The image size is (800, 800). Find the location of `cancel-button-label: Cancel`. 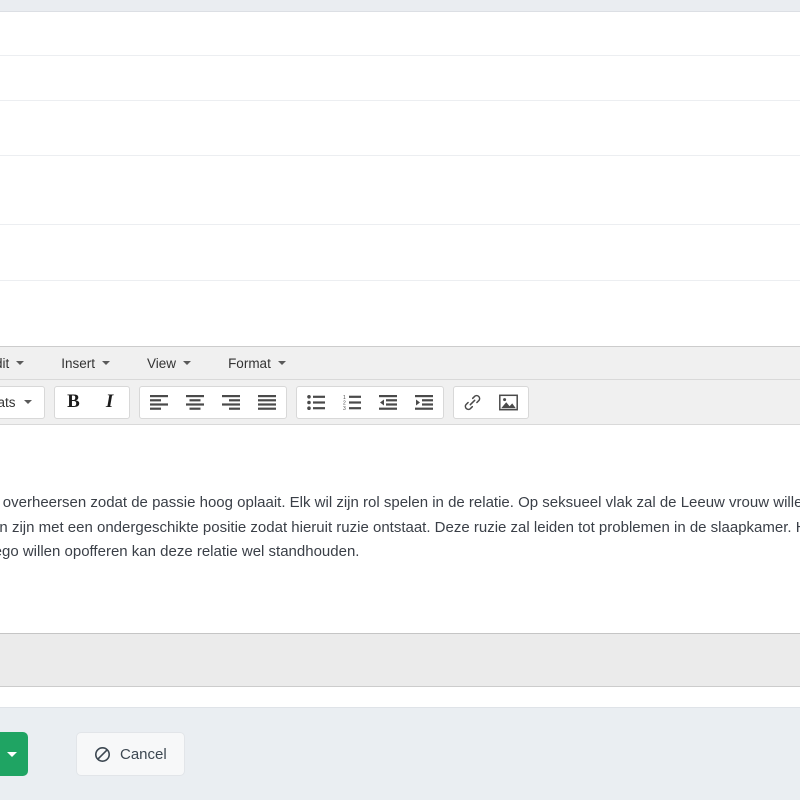

cancel-button-label: Cancel is located at coordinates (143, 754).